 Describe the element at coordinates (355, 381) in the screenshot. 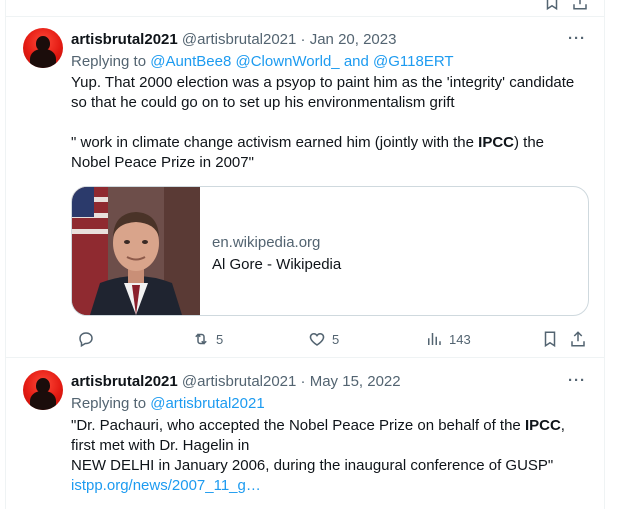

I see `timestamp: May 15, 2022` at that location.